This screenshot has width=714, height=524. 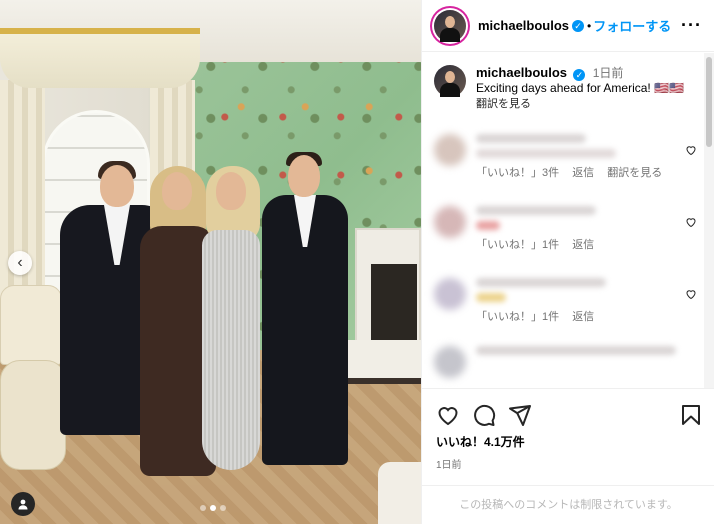 I want to click on chevron-left-icon: ‹, so click(x=20, y=263).